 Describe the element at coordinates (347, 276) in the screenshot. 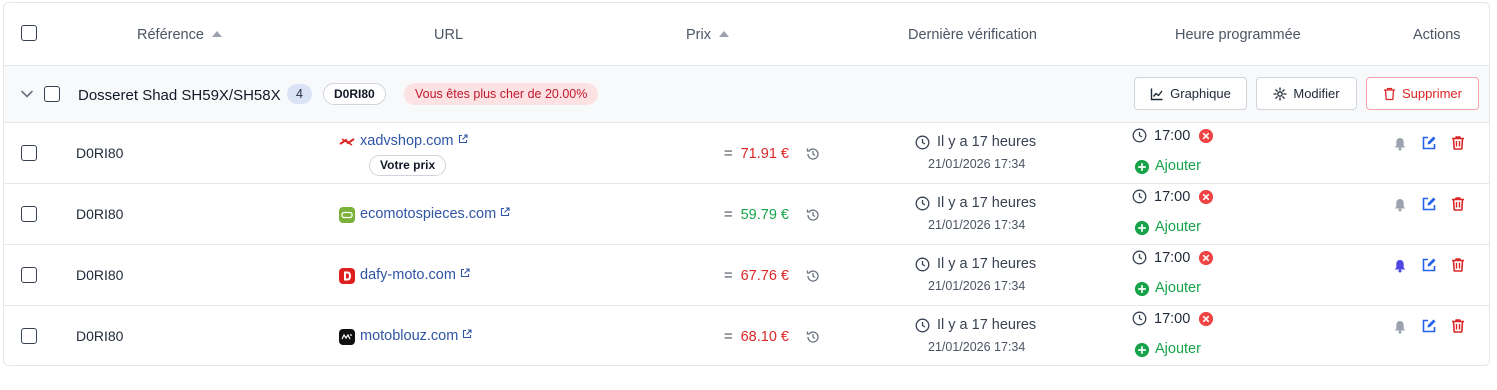

I see `dafy-logo-icon` at that location.